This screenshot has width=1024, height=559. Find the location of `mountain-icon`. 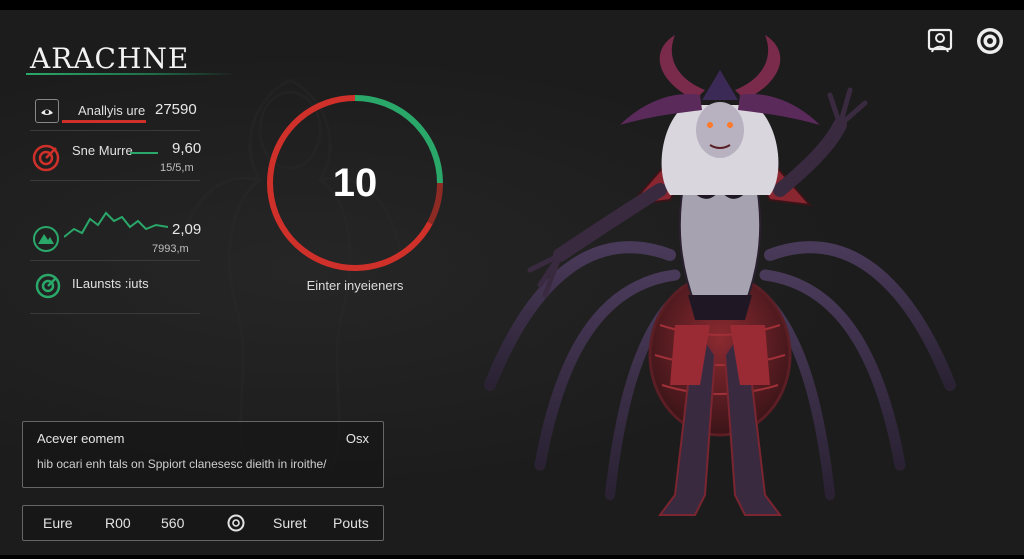

mountain-icon is located at coordinates (46, 239).